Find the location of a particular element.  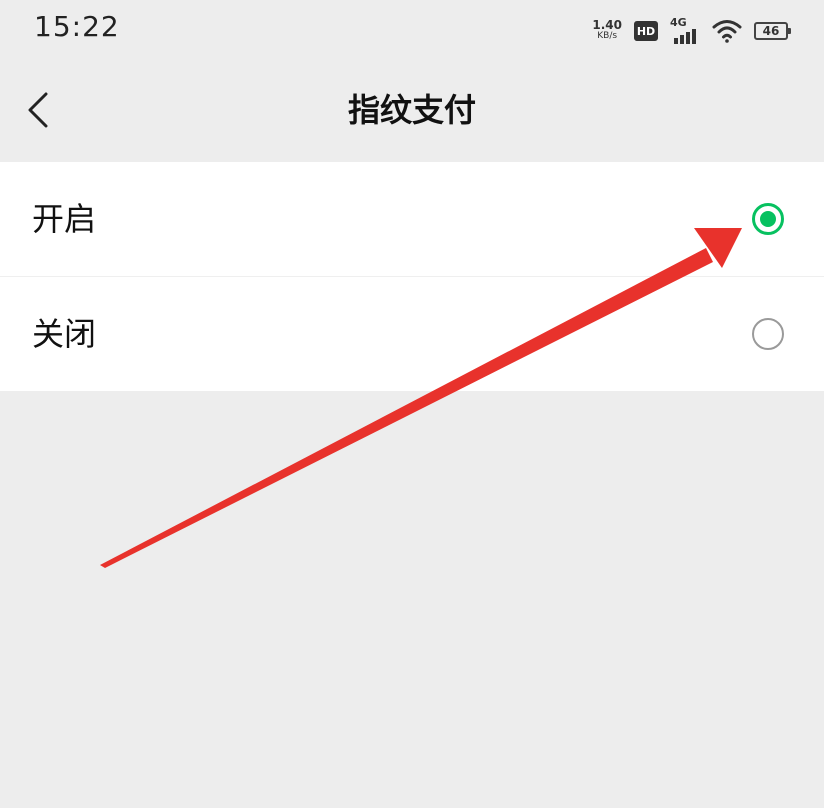

battery-icon: 46 is located at coordinates (772, 31).